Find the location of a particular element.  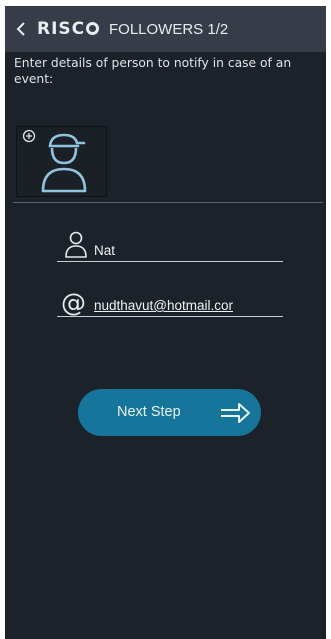

name-field: Nat is located at coordinates (170, 246).